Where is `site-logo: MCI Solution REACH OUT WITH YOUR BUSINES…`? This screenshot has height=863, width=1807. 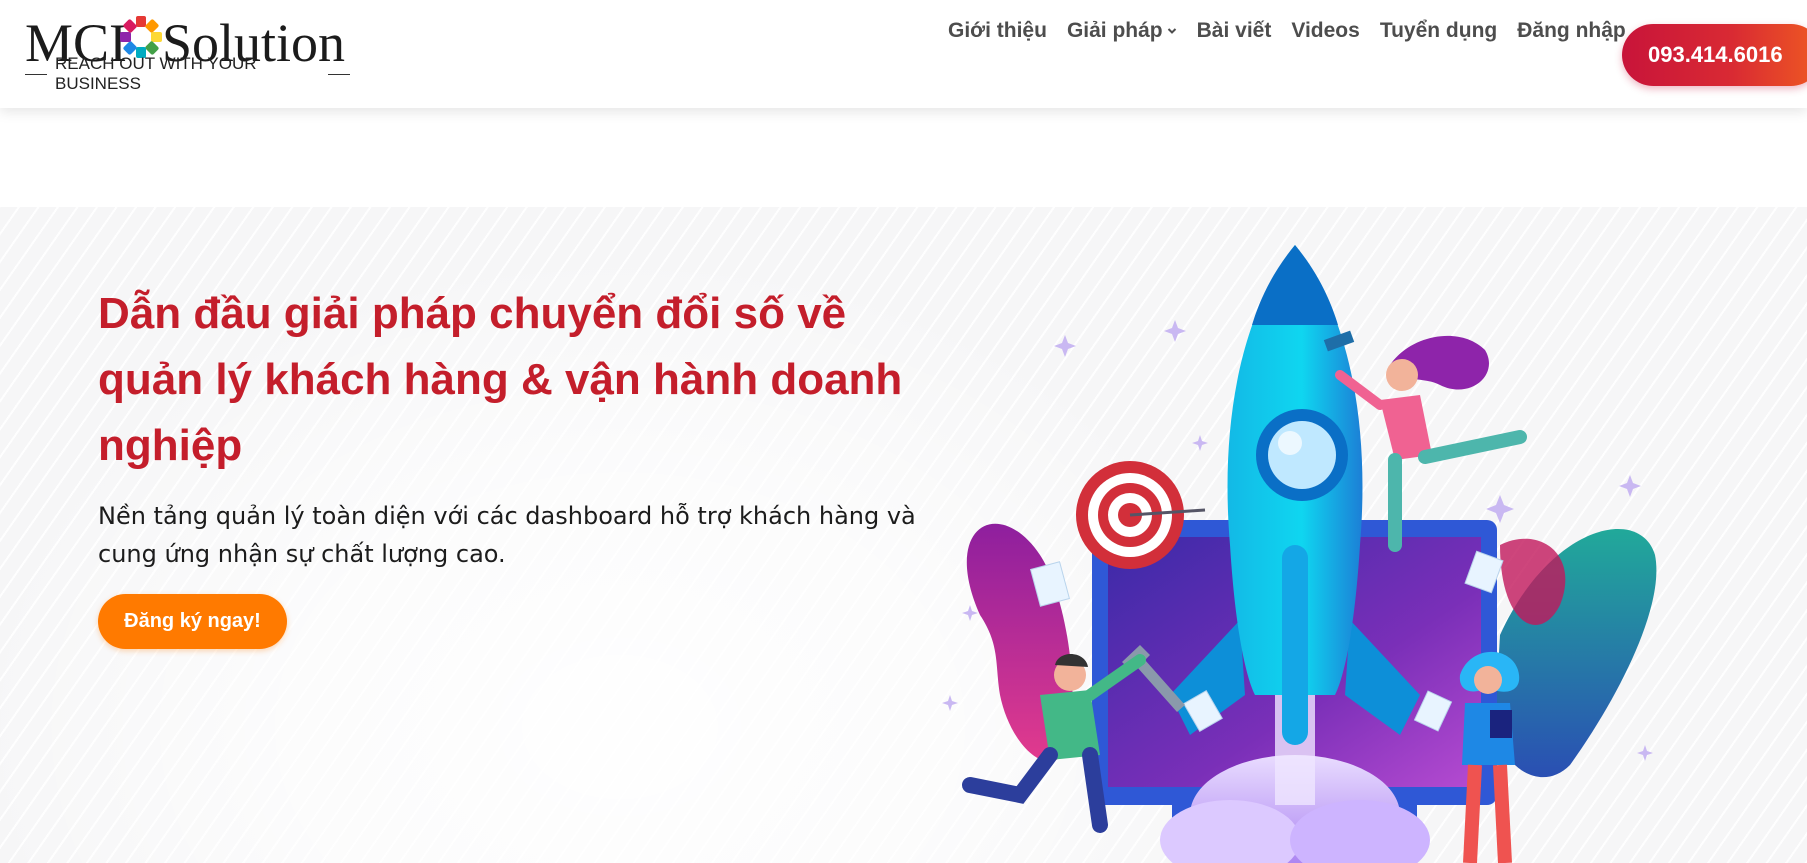
site-logo: MCI Solution REACH OUT WITH YOUR BUSINES… is located at coordinates (190, 50).